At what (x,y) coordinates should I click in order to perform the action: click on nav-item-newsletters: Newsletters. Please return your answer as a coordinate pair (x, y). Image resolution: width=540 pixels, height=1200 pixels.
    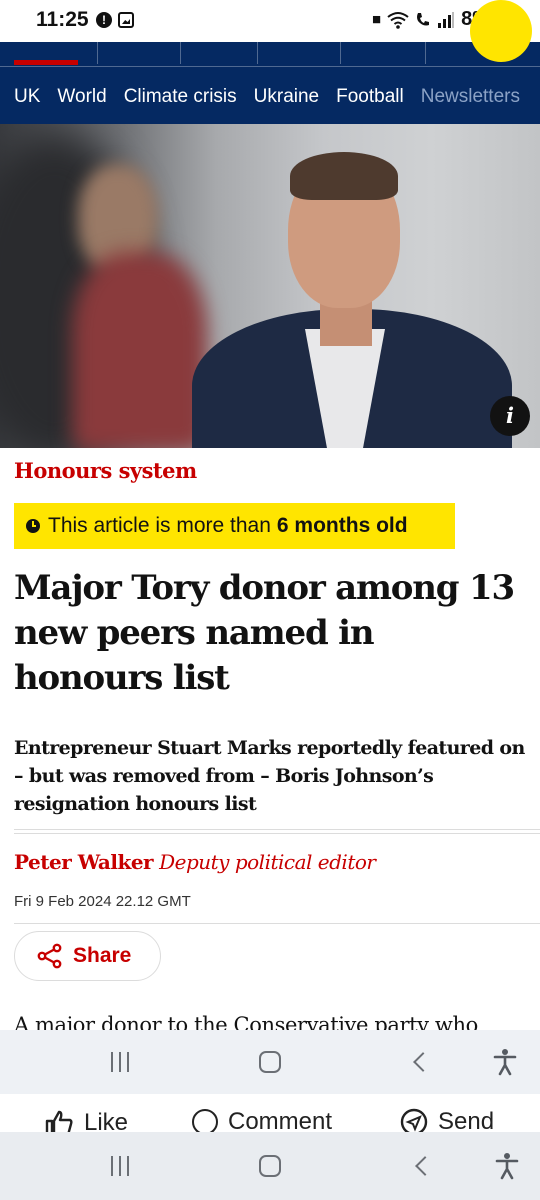
    Looking at the image, I should click on (470, 97).